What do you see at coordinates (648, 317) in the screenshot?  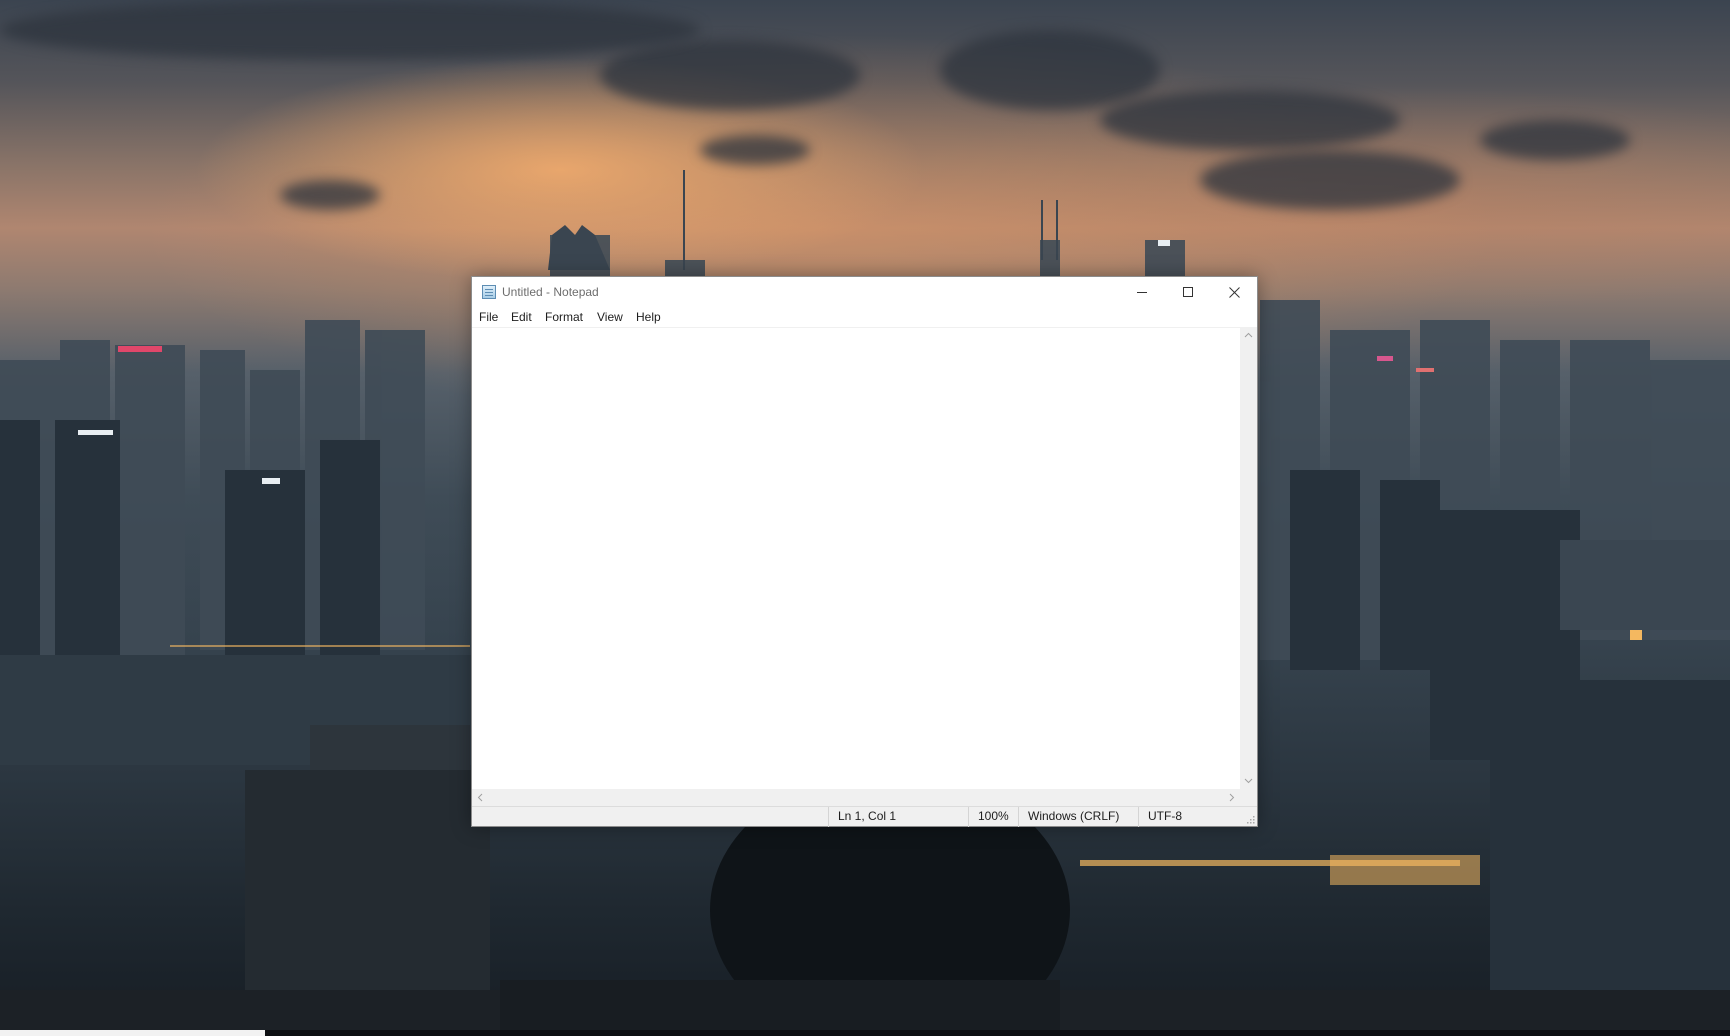 I see `menu-help: Help` at bounding box center [648, 317].